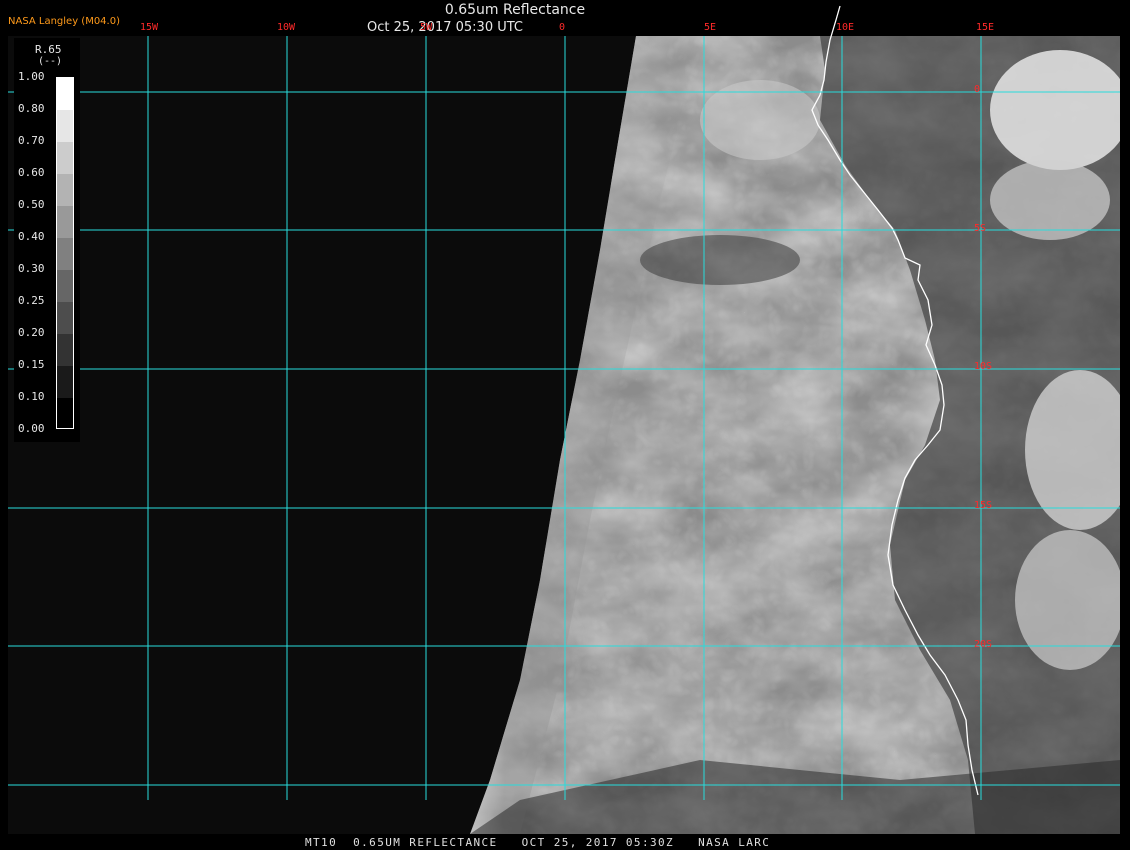 The height and width of the screenshot is (850, 1130). What do you see at coordinates (426, 27) in the screenshot?
I see `lon-label-5w: 5W` at bounding box center [426, 27].